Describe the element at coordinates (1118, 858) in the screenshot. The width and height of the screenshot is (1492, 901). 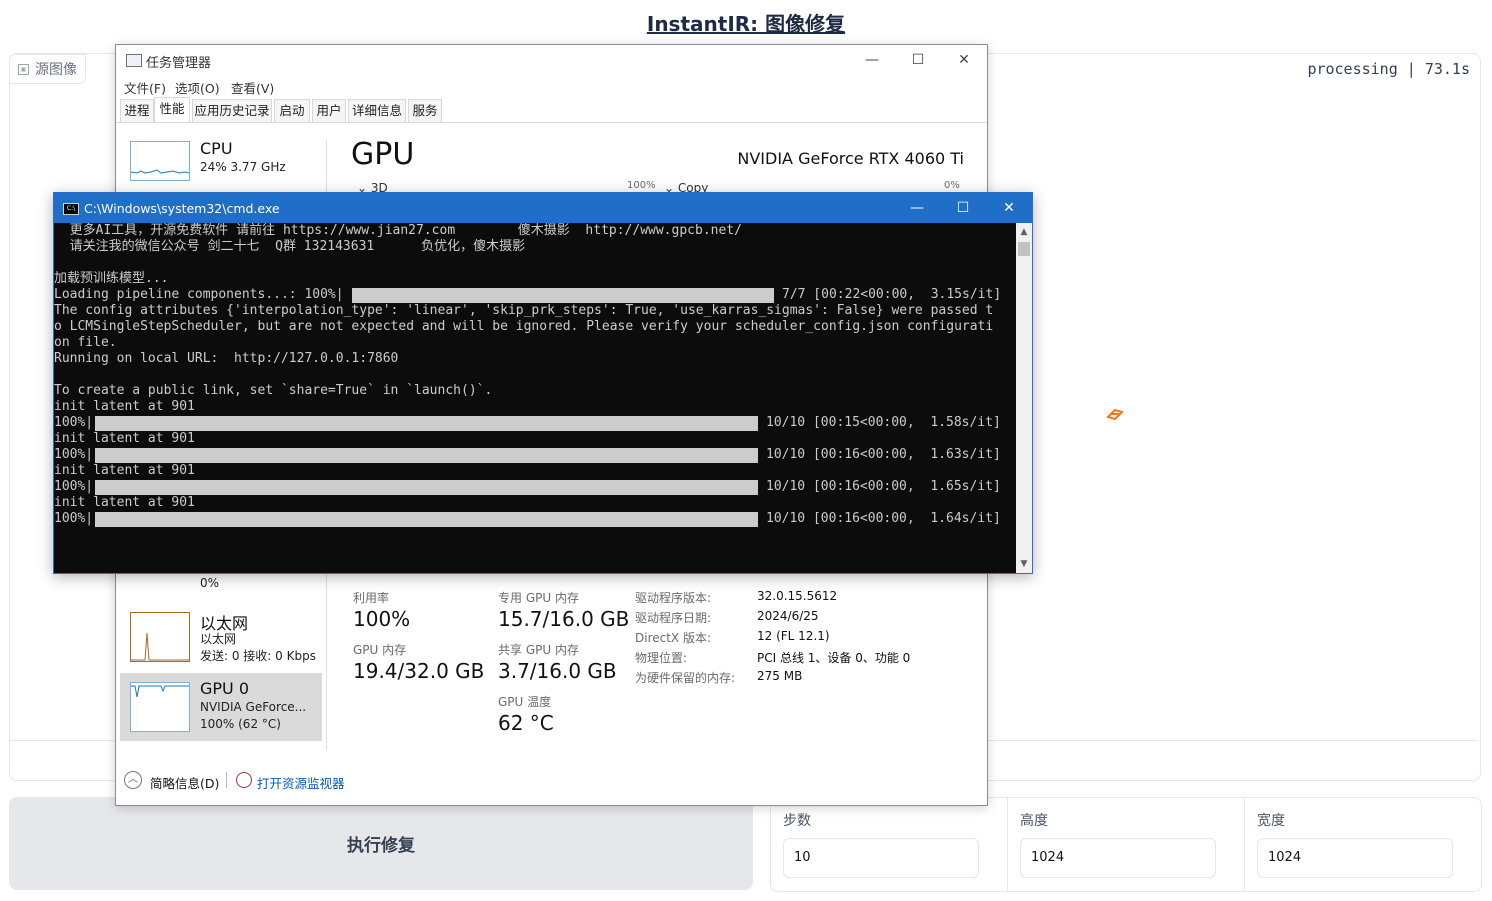
I see `height-input: 1024` at that location.